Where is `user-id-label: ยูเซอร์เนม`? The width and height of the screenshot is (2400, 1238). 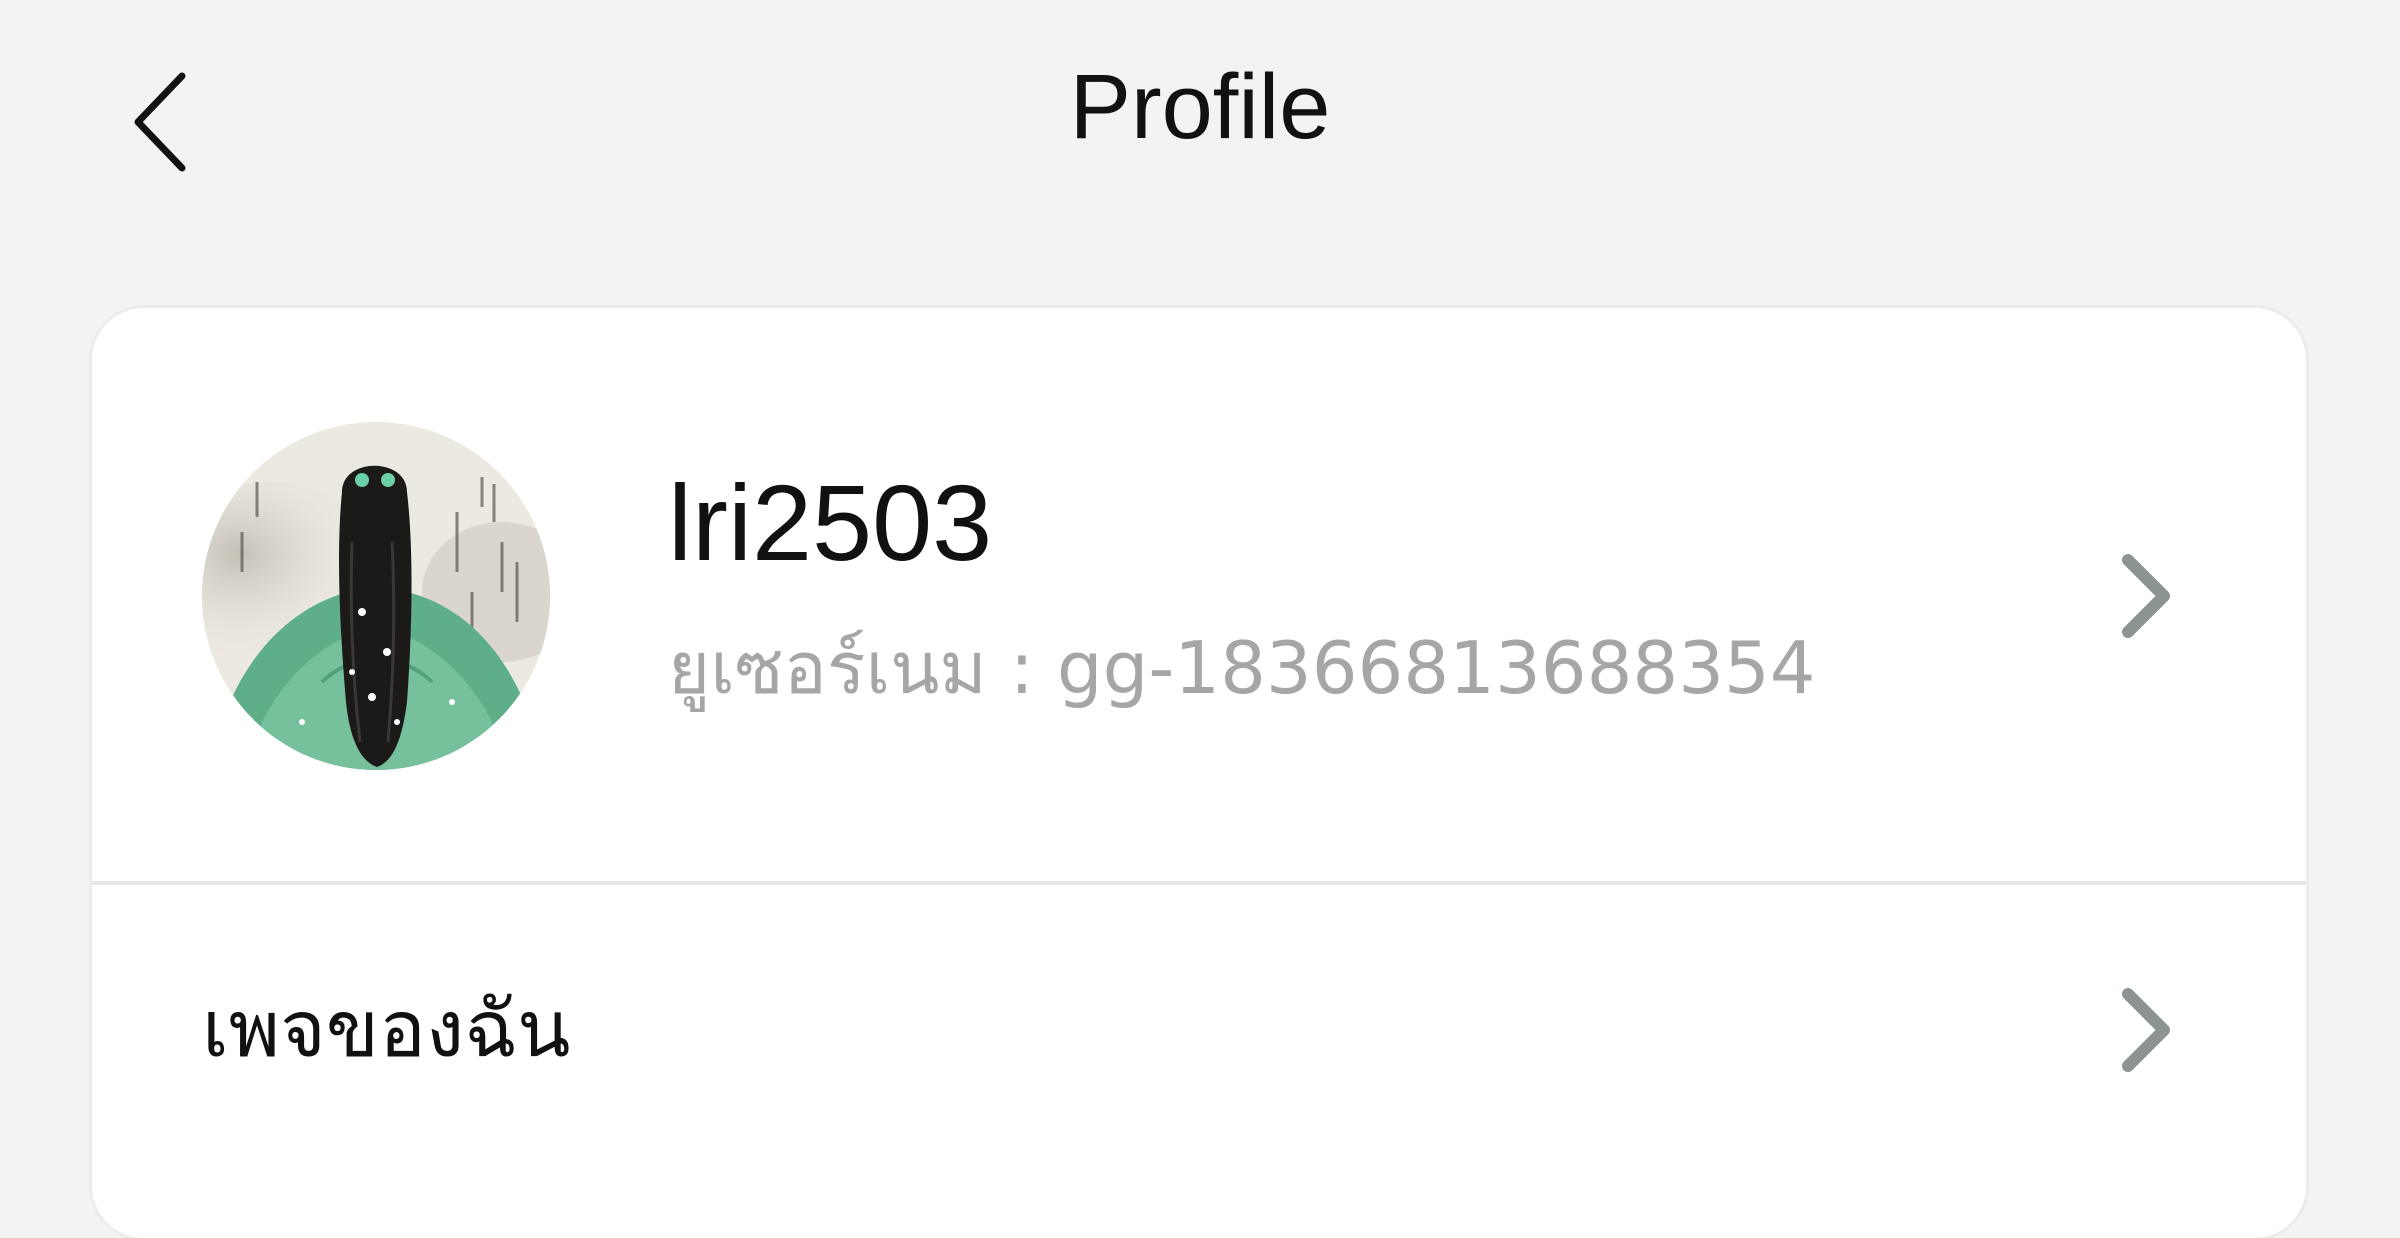 user-id-label: ยูเซอร์เนม is located at coordinates (827, 668).